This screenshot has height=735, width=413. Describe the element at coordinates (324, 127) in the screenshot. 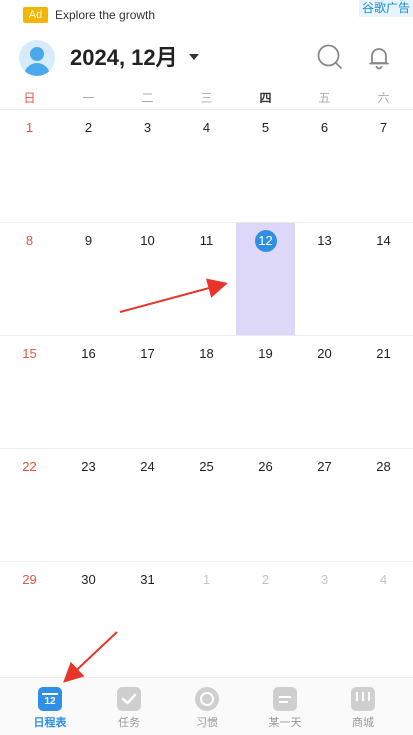

I see `calendar-day-number: 6` at that location.